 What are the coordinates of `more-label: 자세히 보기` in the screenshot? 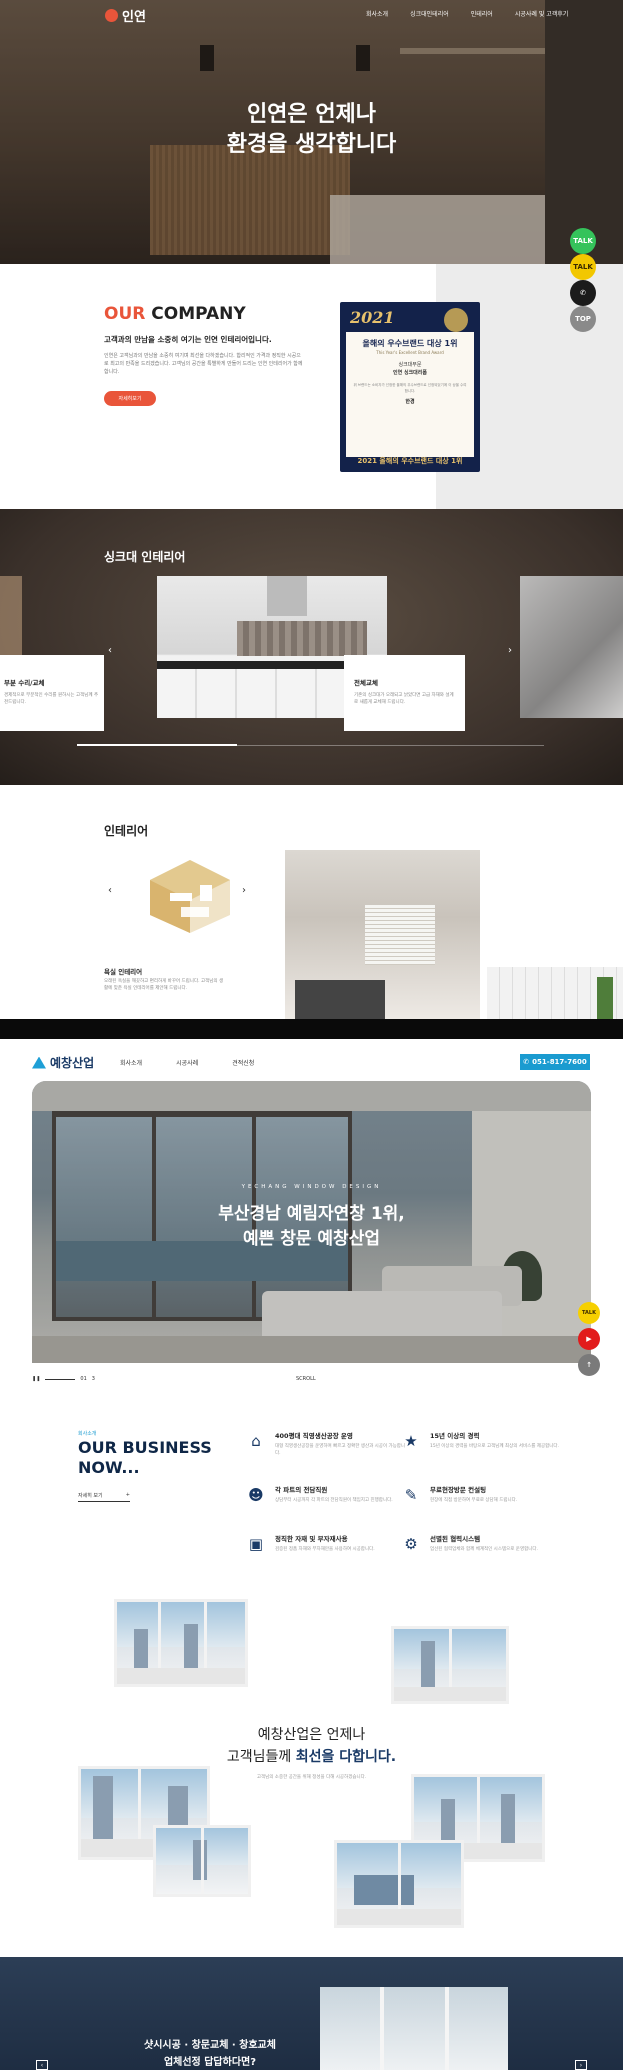 It's located at (90, 1496).